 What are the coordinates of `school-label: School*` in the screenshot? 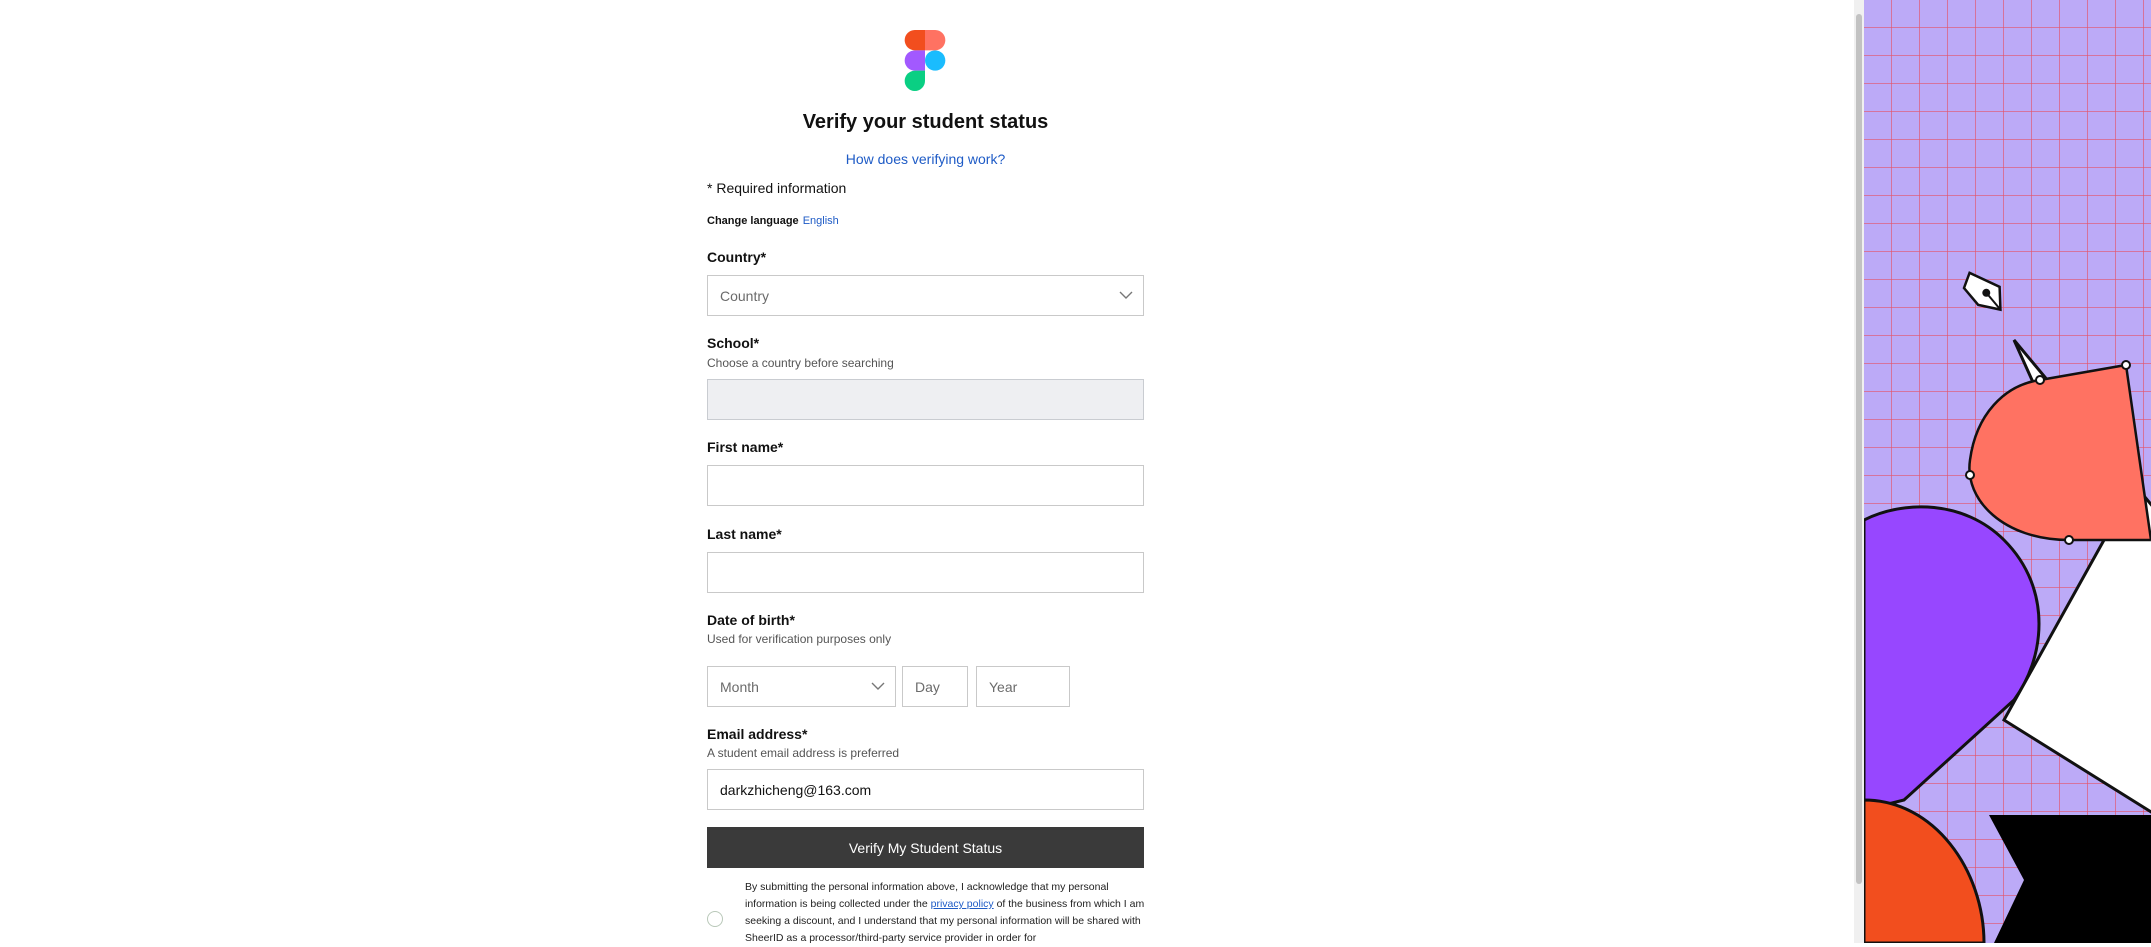 It's located at (733, 343).